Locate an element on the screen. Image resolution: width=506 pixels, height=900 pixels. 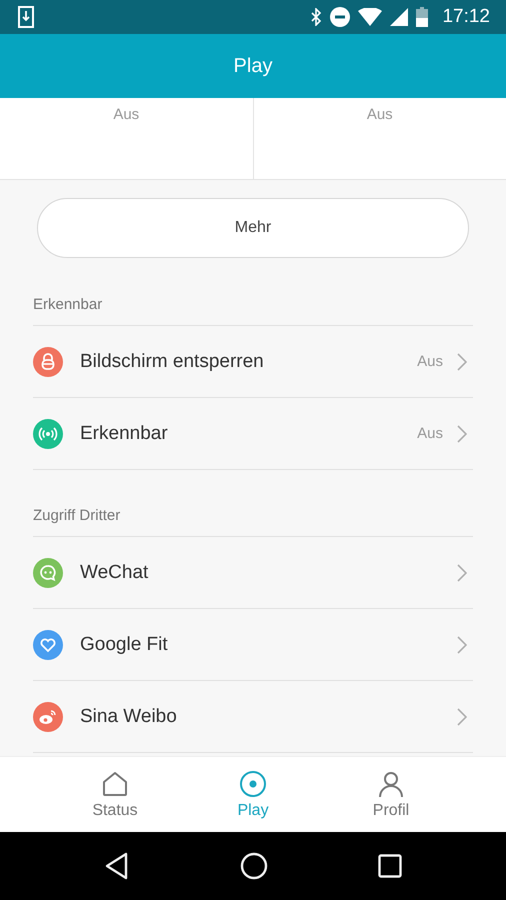
row-label: Google Fit is located at coordinates (124, 645).